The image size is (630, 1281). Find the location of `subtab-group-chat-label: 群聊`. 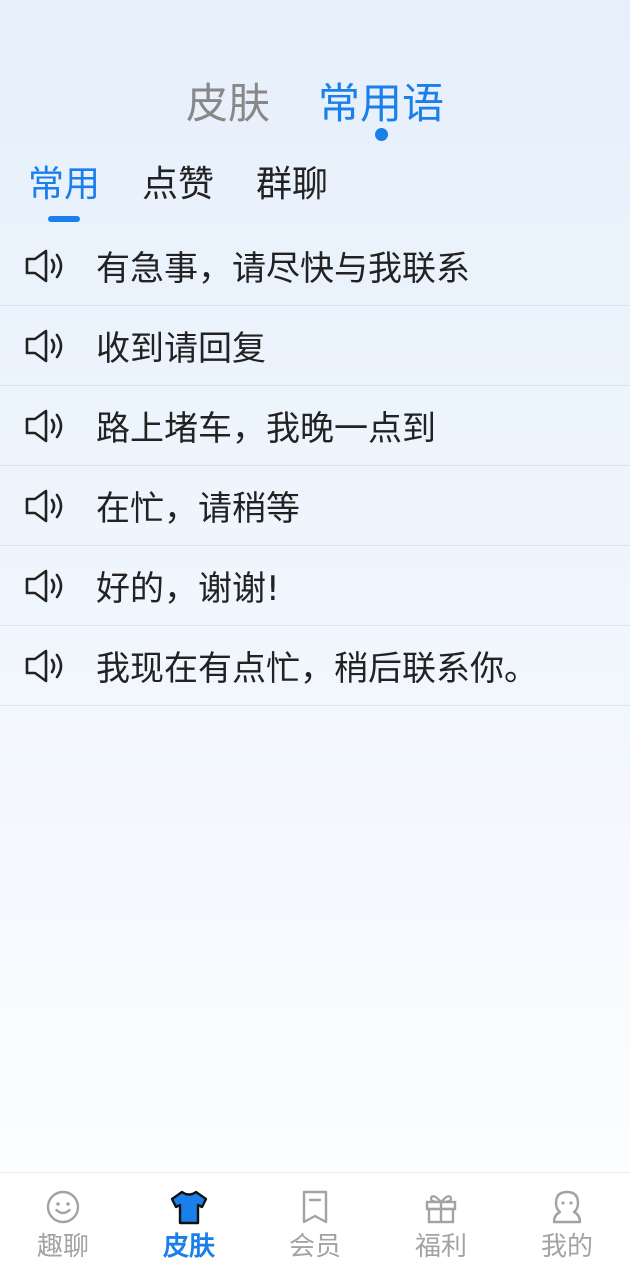

subtab-group-chat-label: 群聊 is located at coordinates (292, 184).